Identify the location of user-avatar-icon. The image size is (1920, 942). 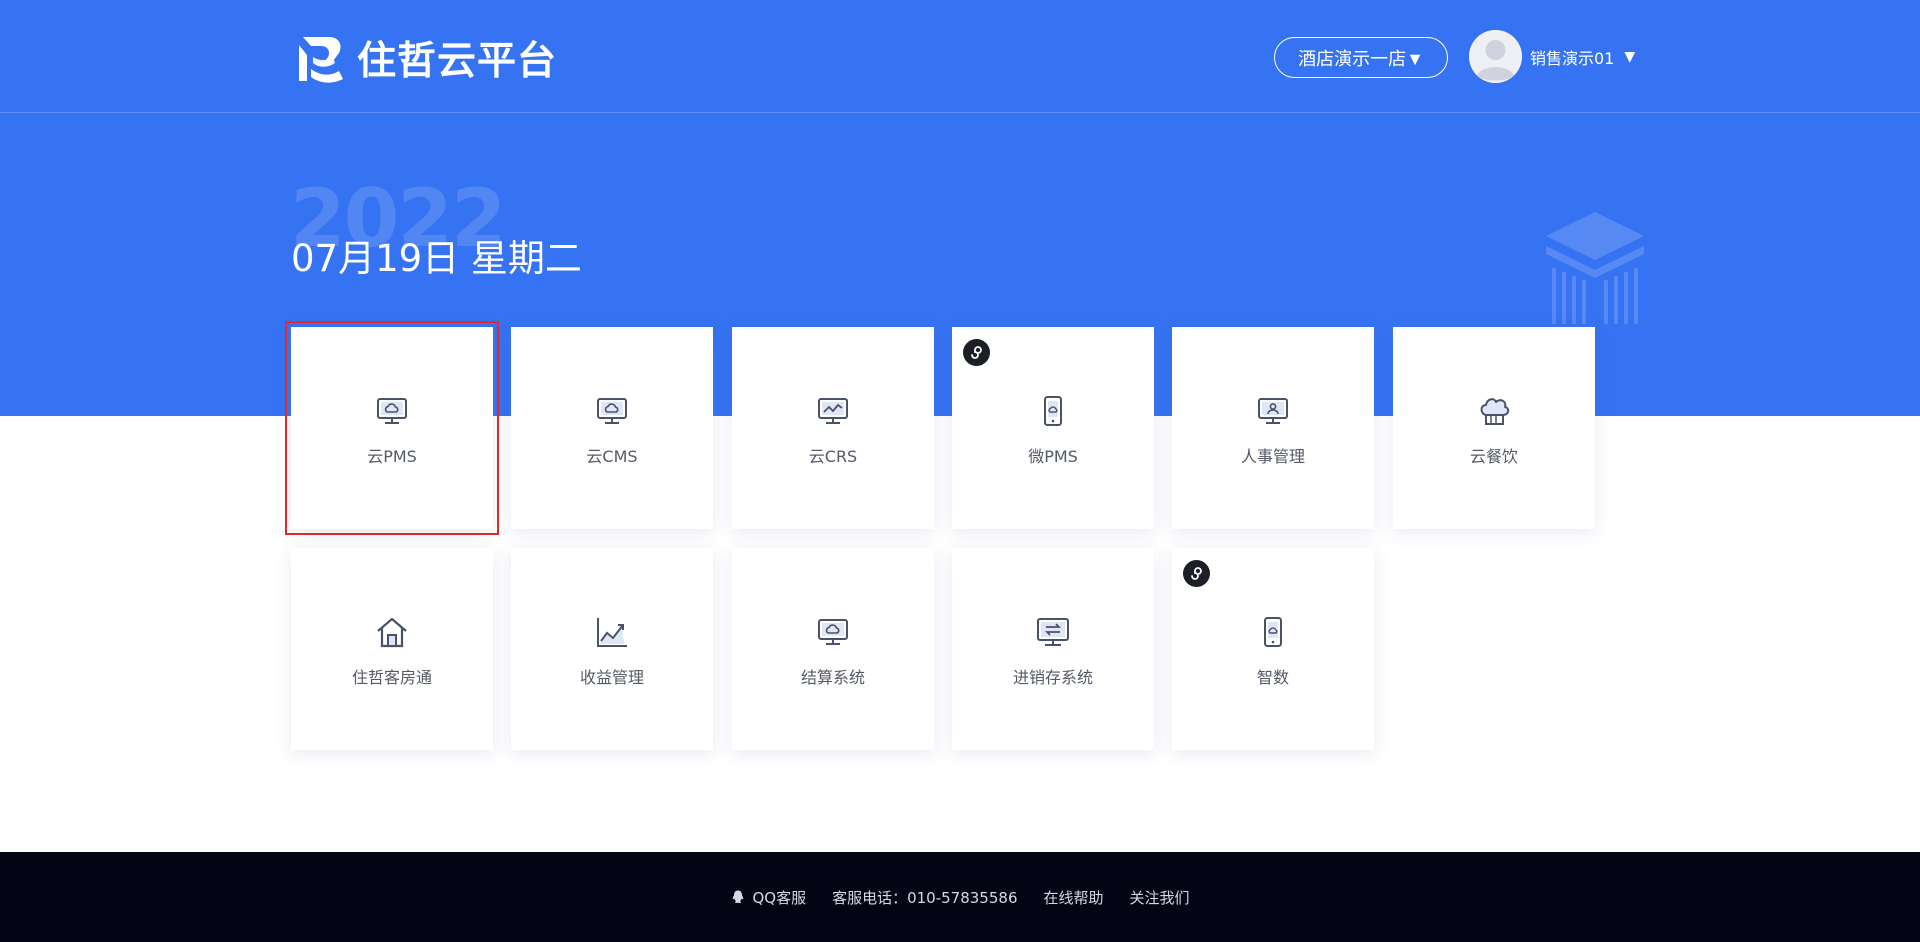
(1495, 56).